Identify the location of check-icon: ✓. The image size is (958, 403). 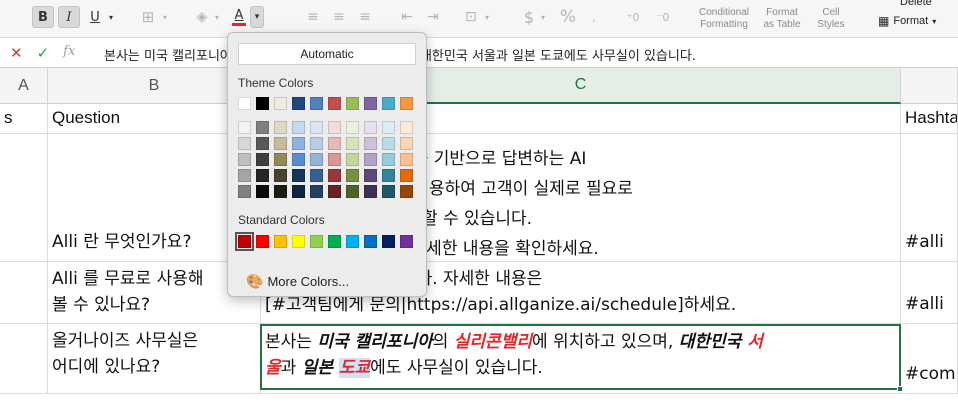
(43, 53).